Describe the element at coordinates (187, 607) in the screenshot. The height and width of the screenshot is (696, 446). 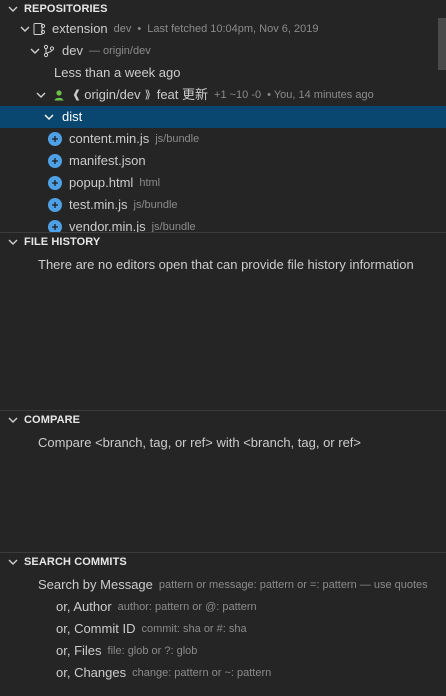
I see `search-option-hint: author: pattern or @: pattern` at that location.